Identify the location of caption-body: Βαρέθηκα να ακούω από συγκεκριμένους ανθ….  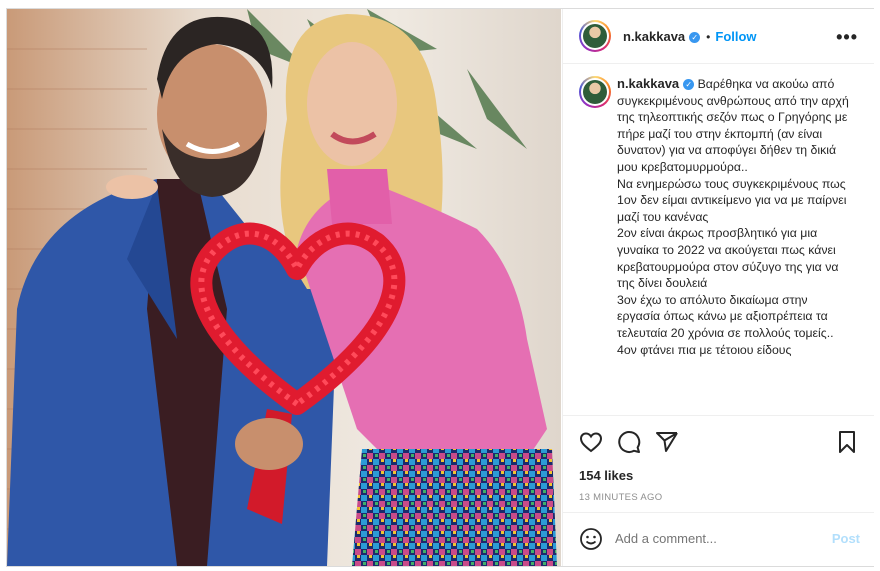
(733, 217).